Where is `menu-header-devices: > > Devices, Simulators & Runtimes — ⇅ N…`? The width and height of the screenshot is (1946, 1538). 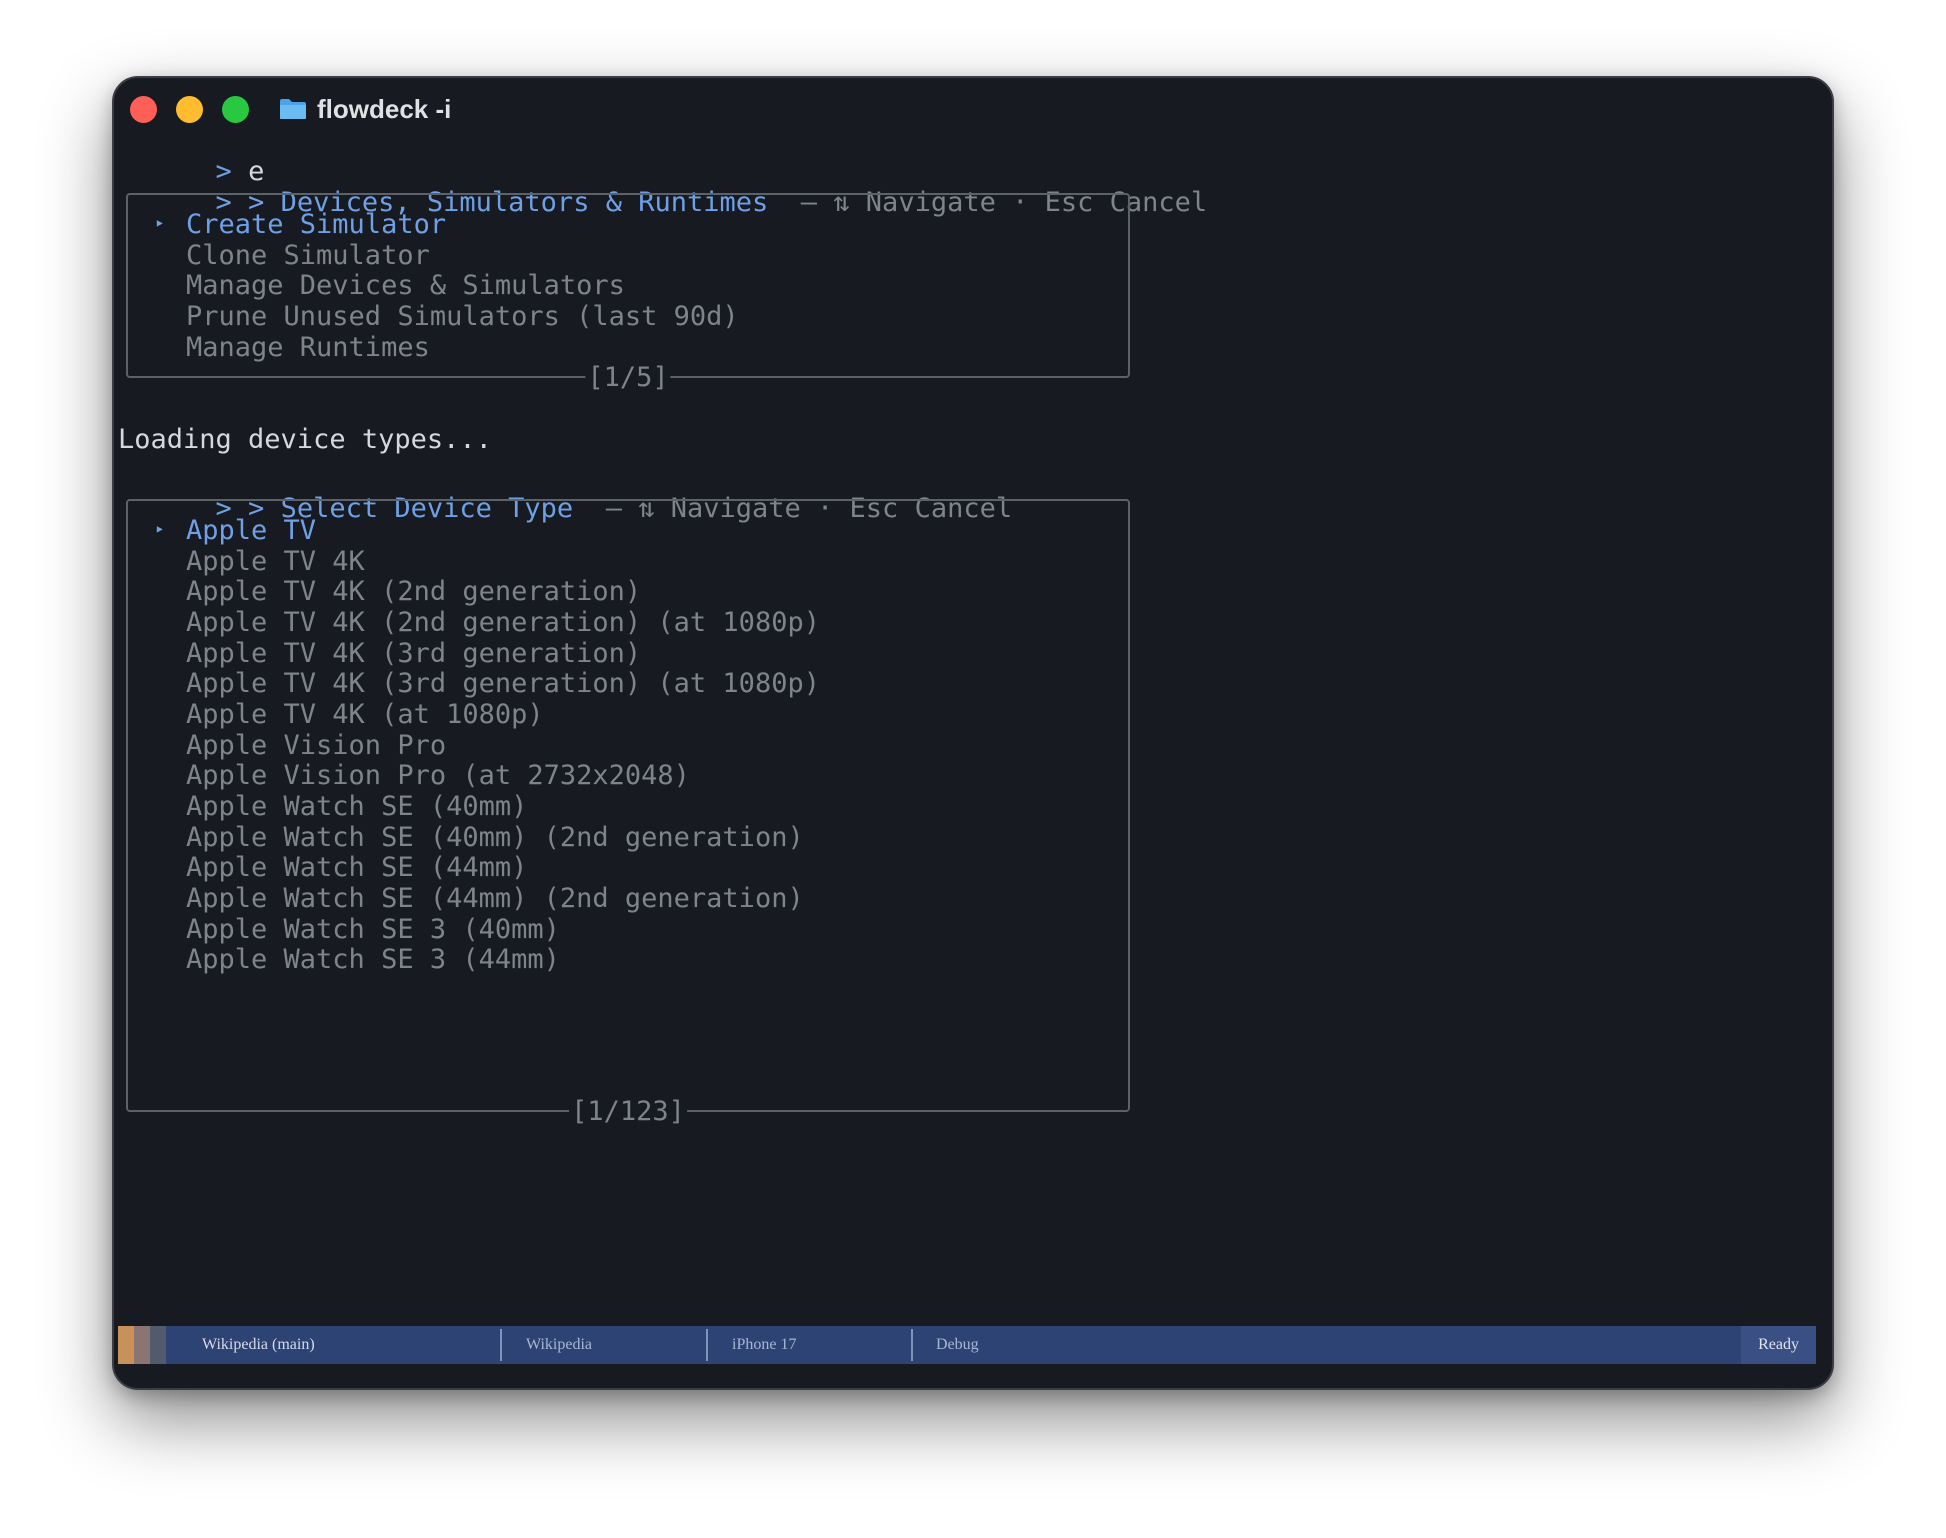 menu-header-devices: > > Devices, Simulators & Runtimes — ⇅ N… is located at coordinates (663, 182).